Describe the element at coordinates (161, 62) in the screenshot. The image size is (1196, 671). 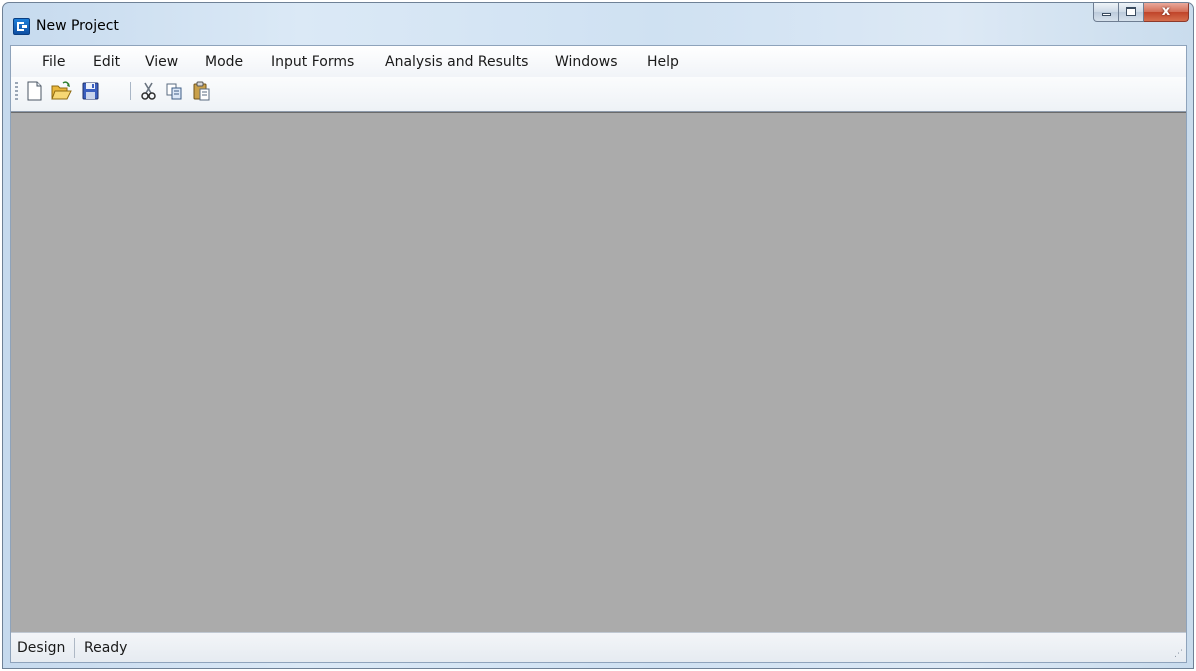
I see `menu-view: View` at that location.